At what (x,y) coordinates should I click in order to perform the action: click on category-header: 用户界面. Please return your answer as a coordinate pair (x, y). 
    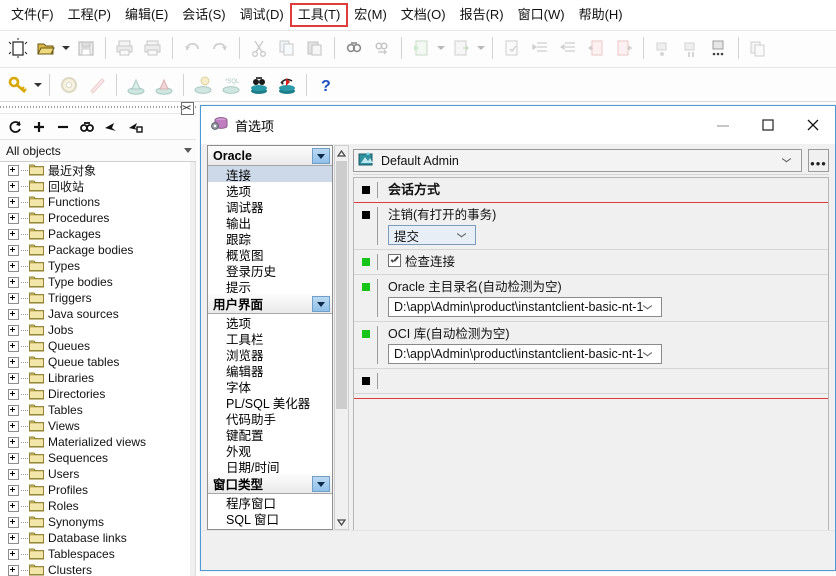
    Looking at the image, I should click on (270, 304).